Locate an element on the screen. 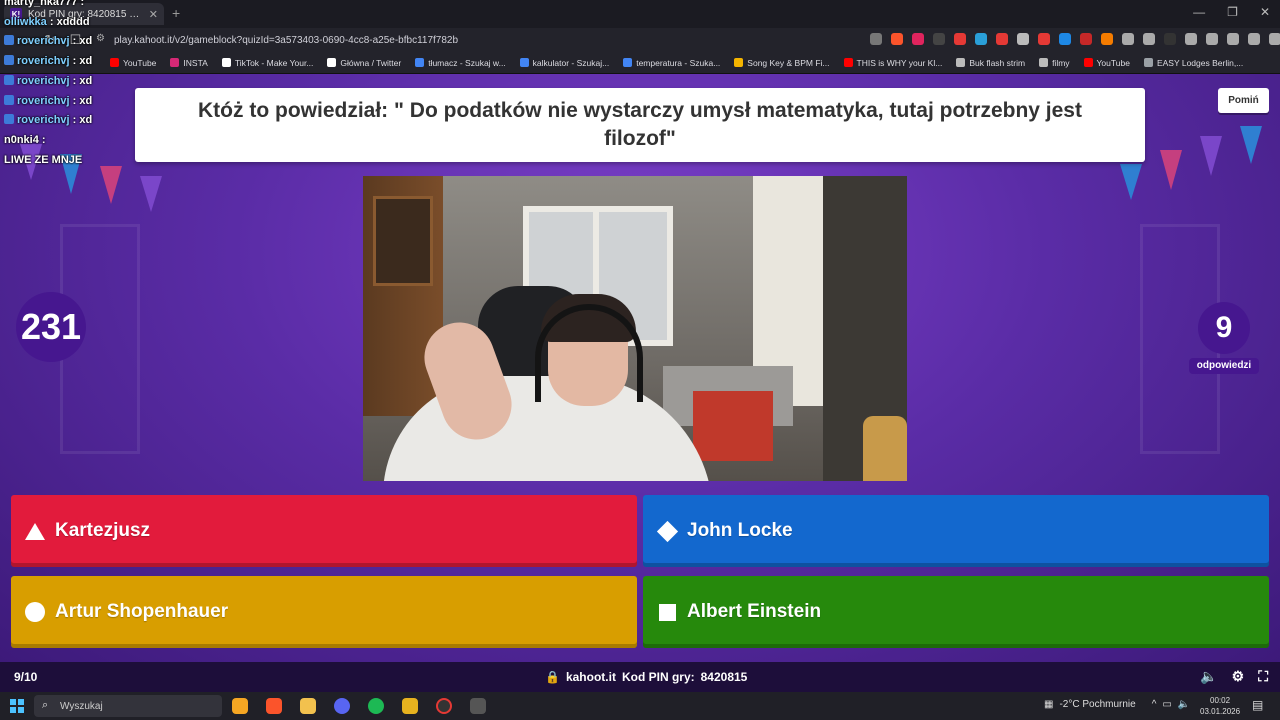 This screenshot has height=720, width=1280. answer-tile-red: Kartezjusz is located at coordinates (324, 531).